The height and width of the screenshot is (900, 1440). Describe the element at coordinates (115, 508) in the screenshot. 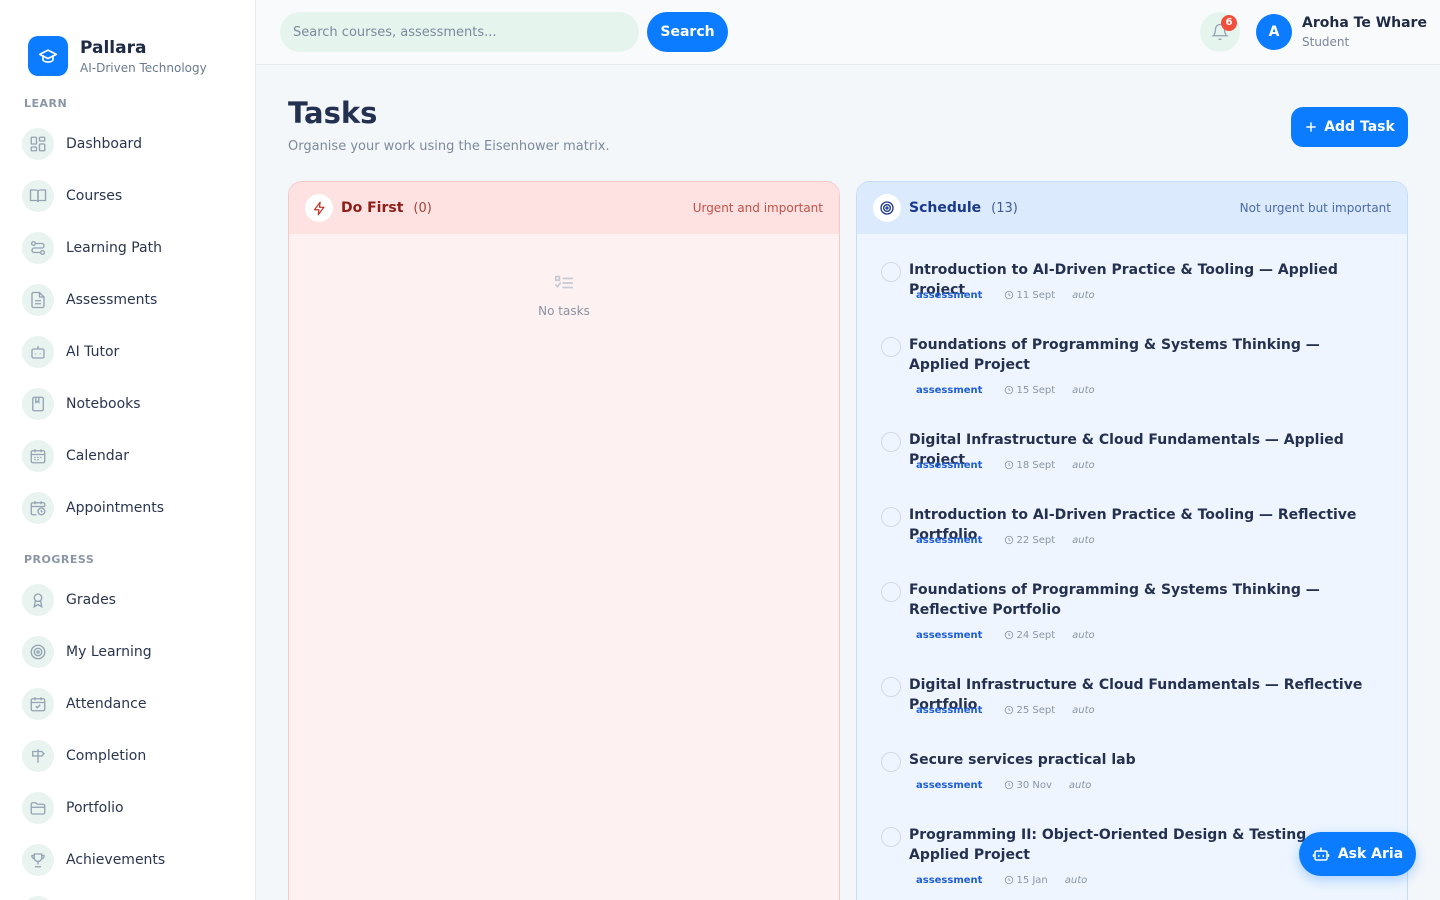

I see `sidebar-item-label: Appointments` at that location.